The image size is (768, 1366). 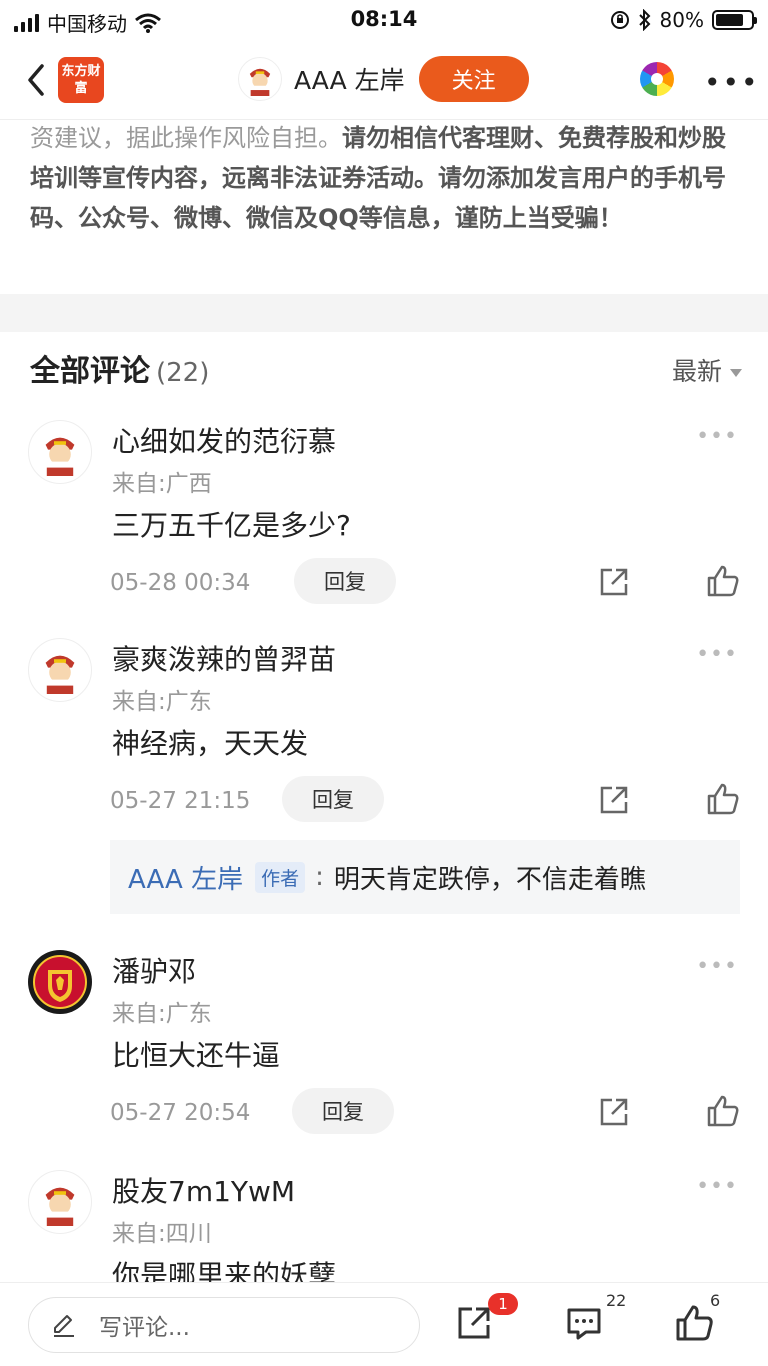 What do you see at coordinates (36, 80) in the screenshot?
I see `back-arrow-icon` at bounding box center [36, 80].